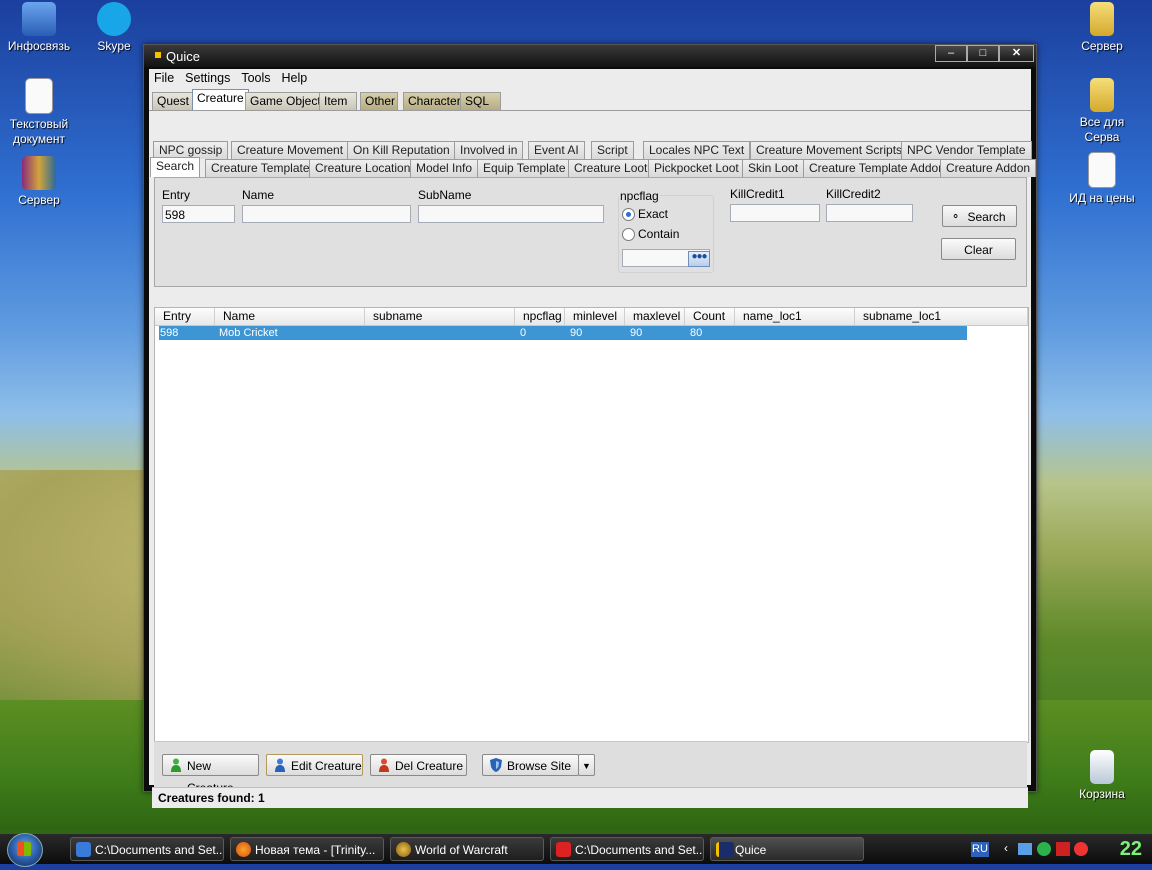  I want to click on cell-maxlevel: 90, so click(636, 333).